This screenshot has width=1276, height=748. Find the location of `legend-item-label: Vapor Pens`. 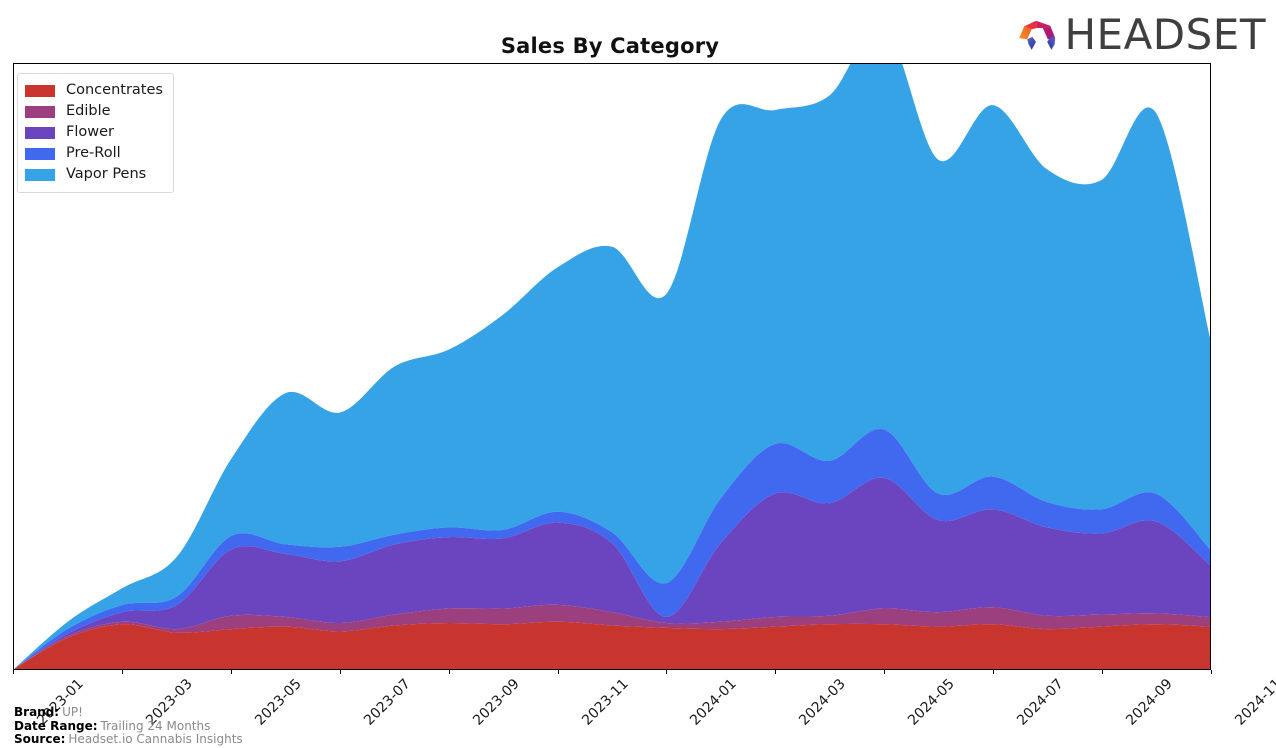

legend-item-label: Vapor Pens is located at coordinates (106, 174).